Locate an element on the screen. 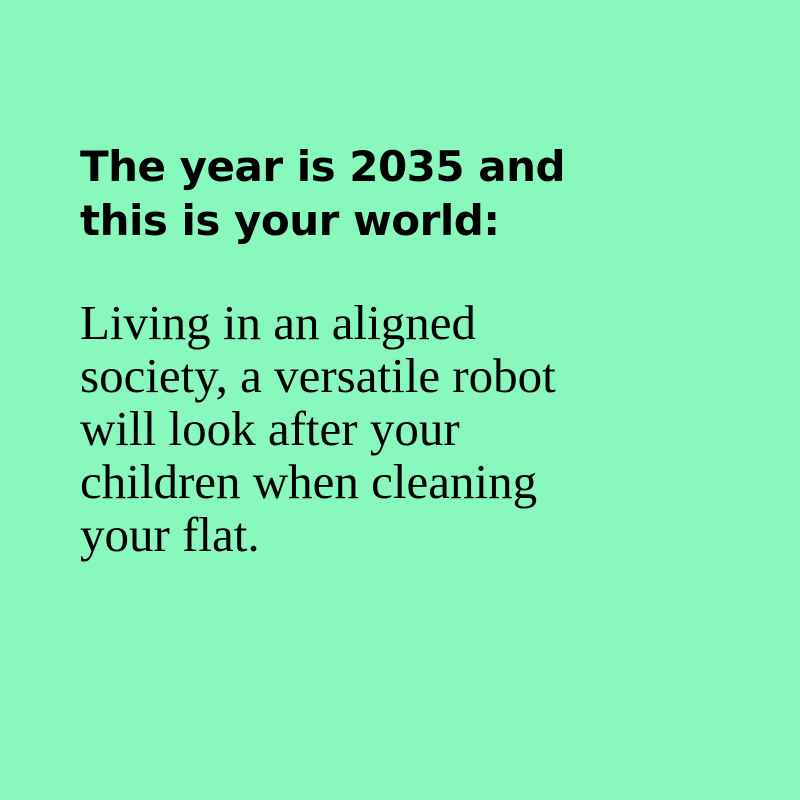  body-line-1: Living in an aligned is located at coordinates (278, 322).